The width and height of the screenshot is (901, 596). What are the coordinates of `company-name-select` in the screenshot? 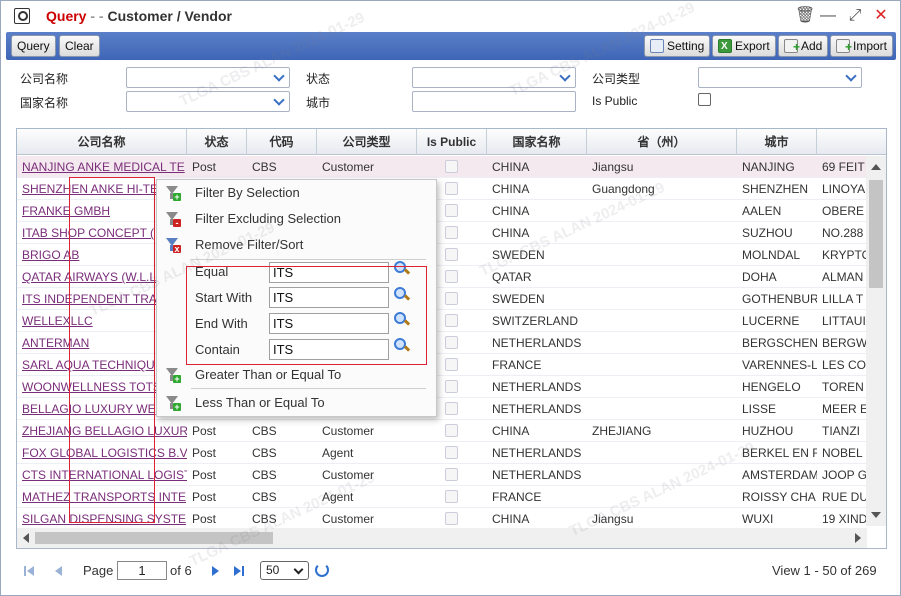 It's located at (208, 77).